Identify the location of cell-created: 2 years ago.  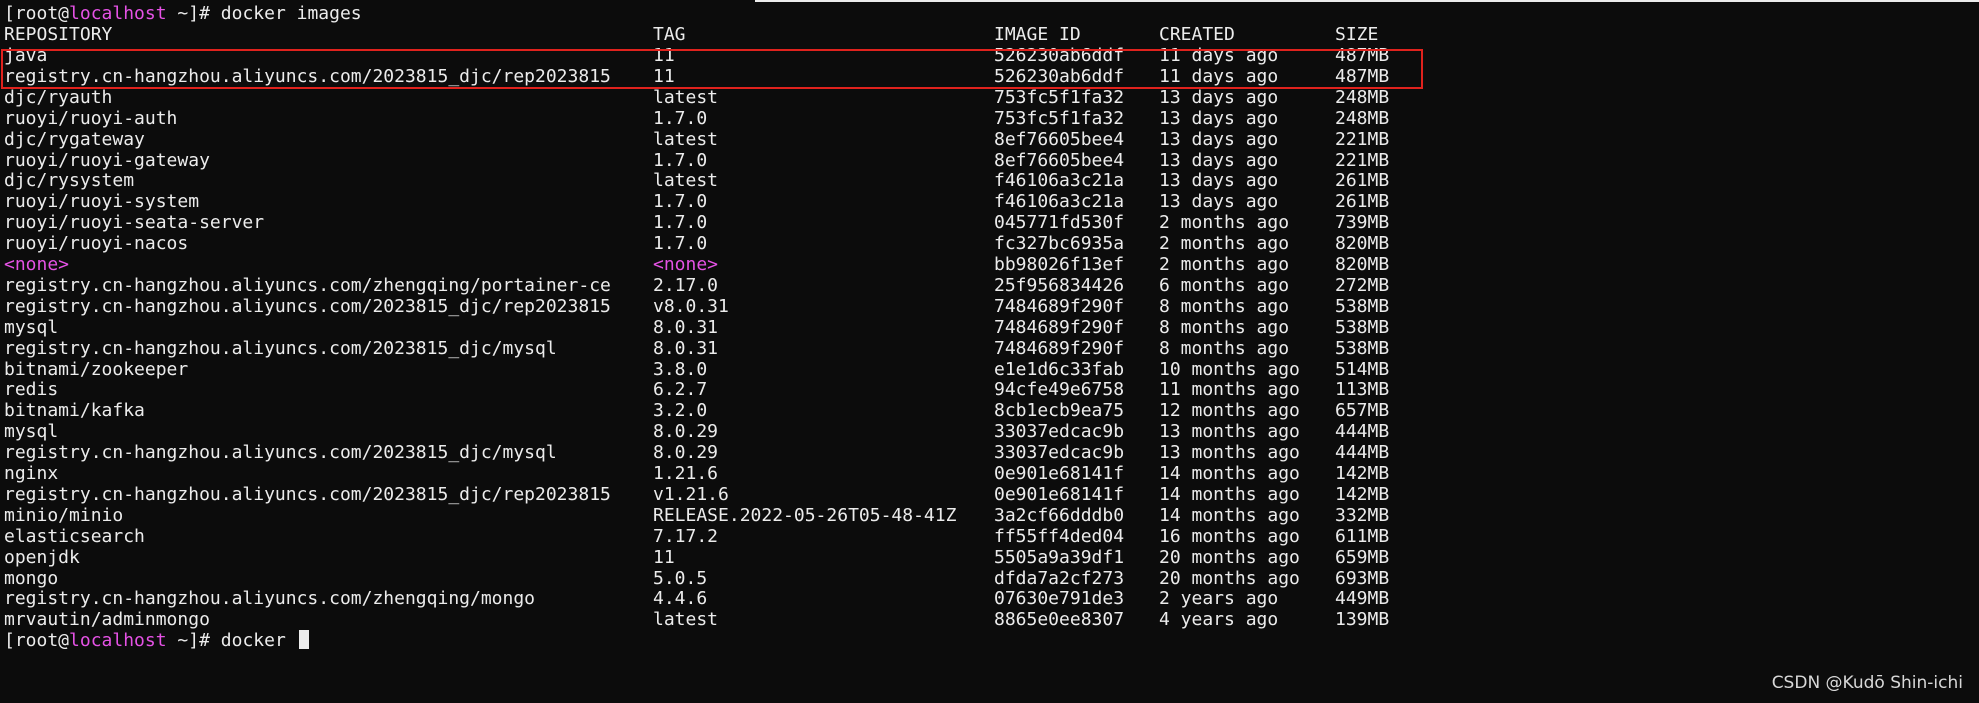
(1219, 599).